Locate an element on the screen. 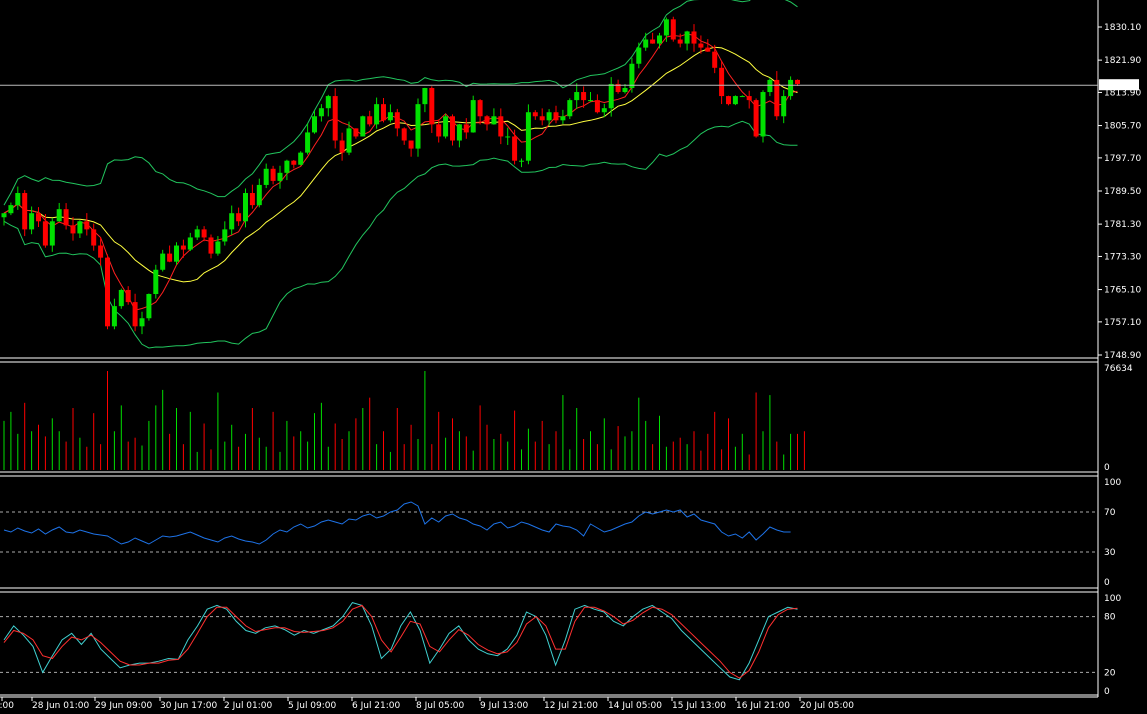 The image size is (1147, 714). volume-panel is located at coordinates (404, 420).